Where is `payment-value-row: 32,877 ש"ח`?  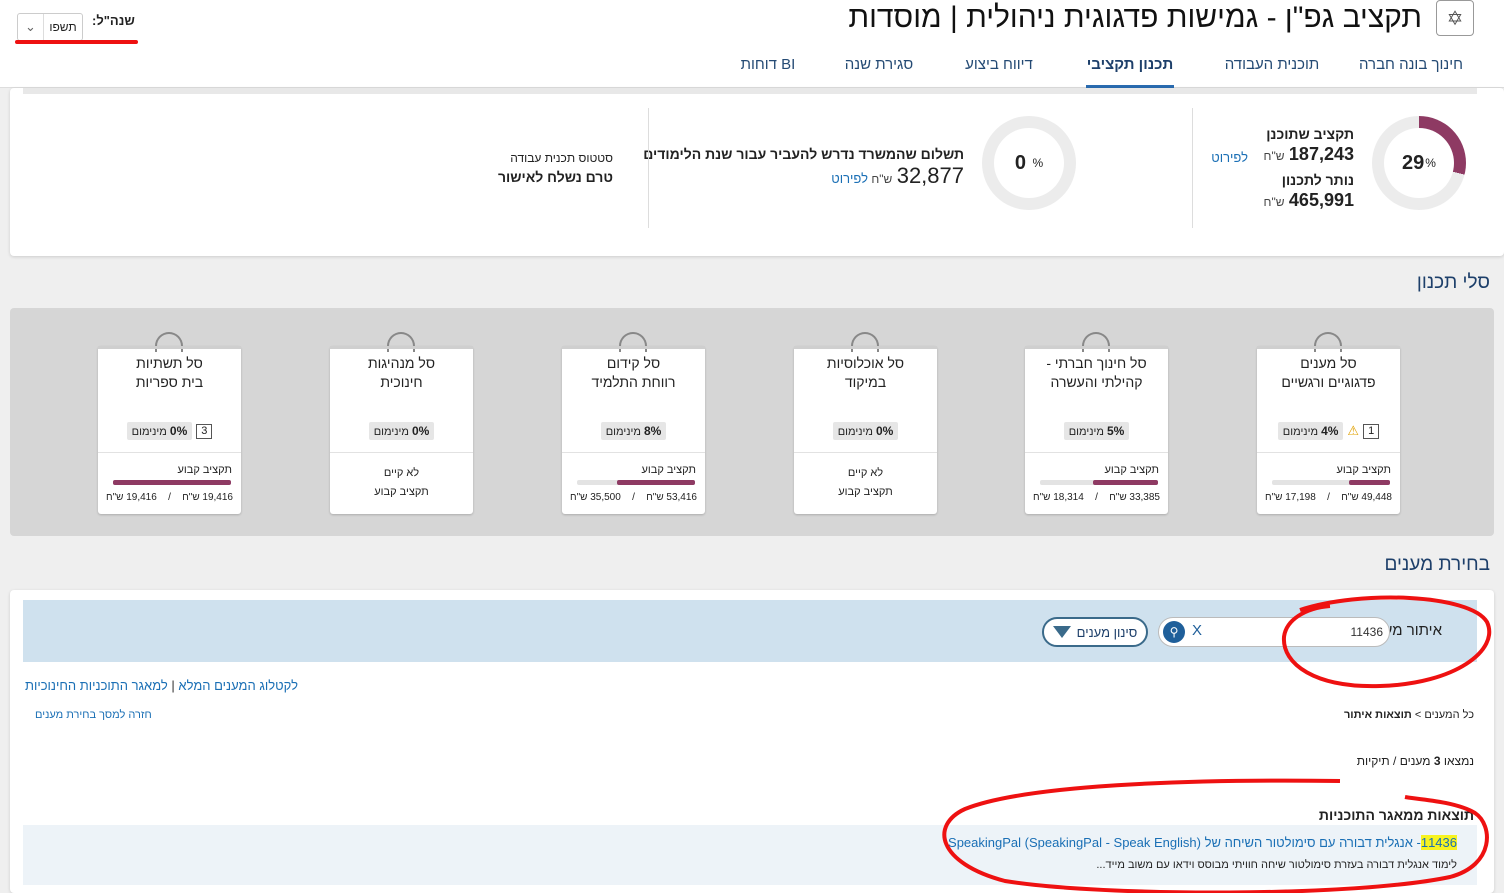
payment-value-row: 32,877 ש"ח is located at coordinates (917, 175).